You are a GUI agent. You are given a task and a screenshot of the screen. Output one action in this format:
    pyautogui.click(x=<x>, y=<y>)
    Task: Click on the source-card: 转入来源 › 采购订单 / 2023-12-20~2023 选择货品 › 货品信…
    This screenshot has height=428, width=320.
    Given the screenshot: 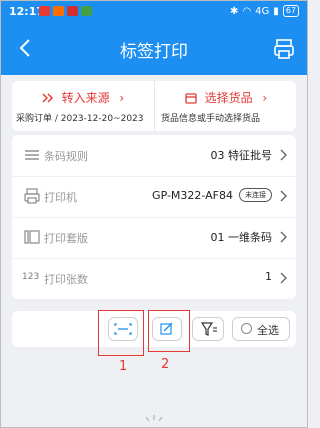 What is the action you would take?
    pyautogui.click(x=154, y=106)
    